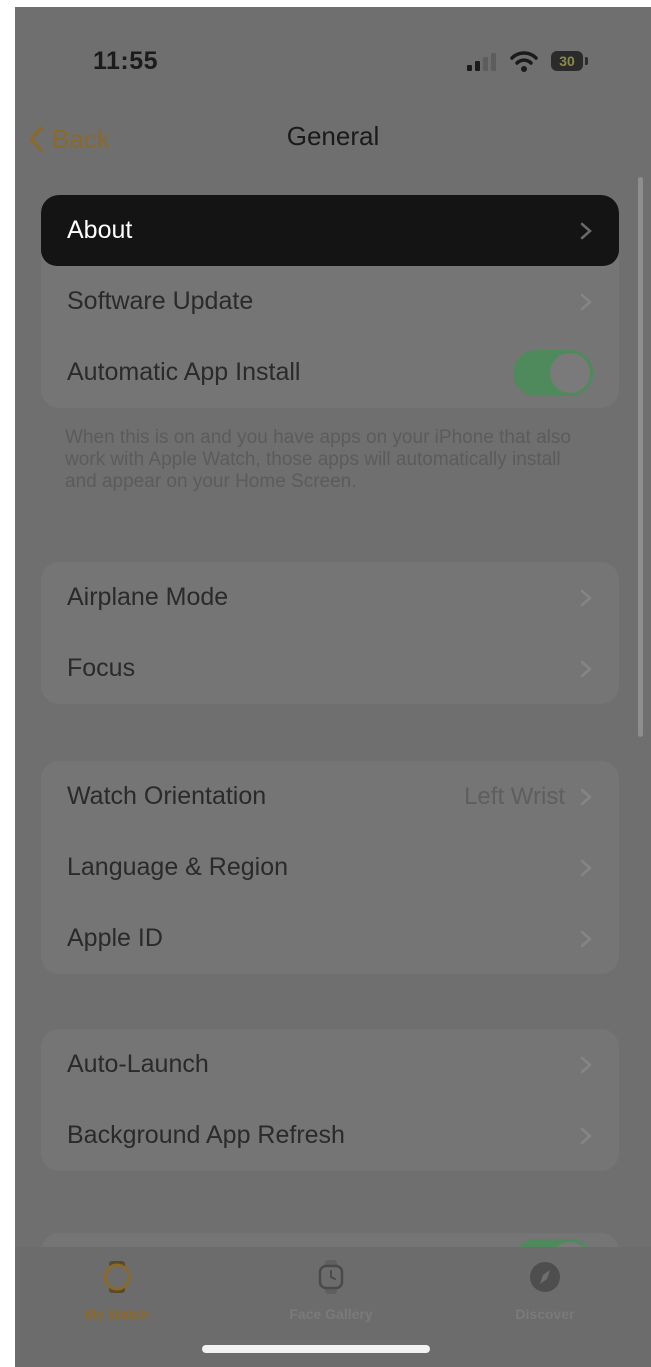 The image size is (651, 1367). Describe the element at coordinates (148, 597) in the screenshot. I see `airplane-mode-label: Airplane Mode` at that location.